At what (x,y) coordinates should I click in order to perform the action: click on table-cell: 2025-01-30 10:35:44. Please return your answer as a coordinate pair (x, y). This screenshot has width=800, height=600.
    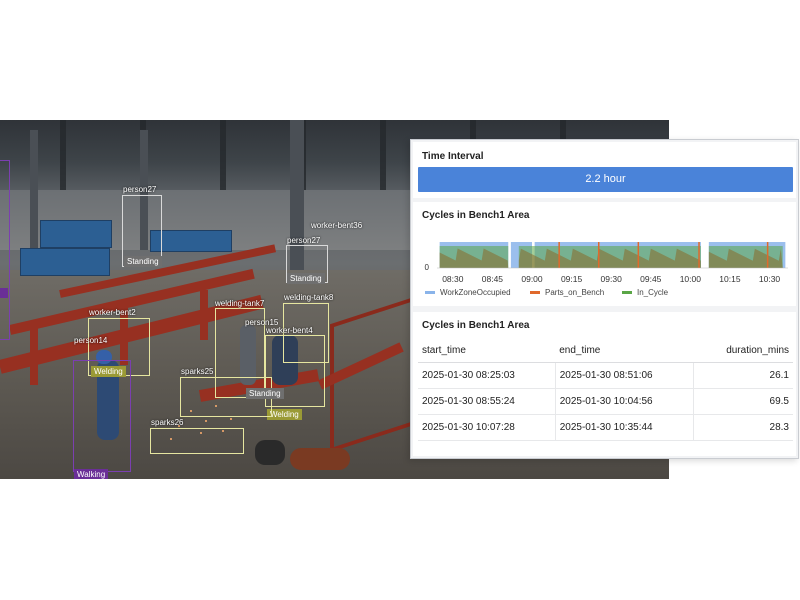
    Looking at the image, I should click on (624, 427).